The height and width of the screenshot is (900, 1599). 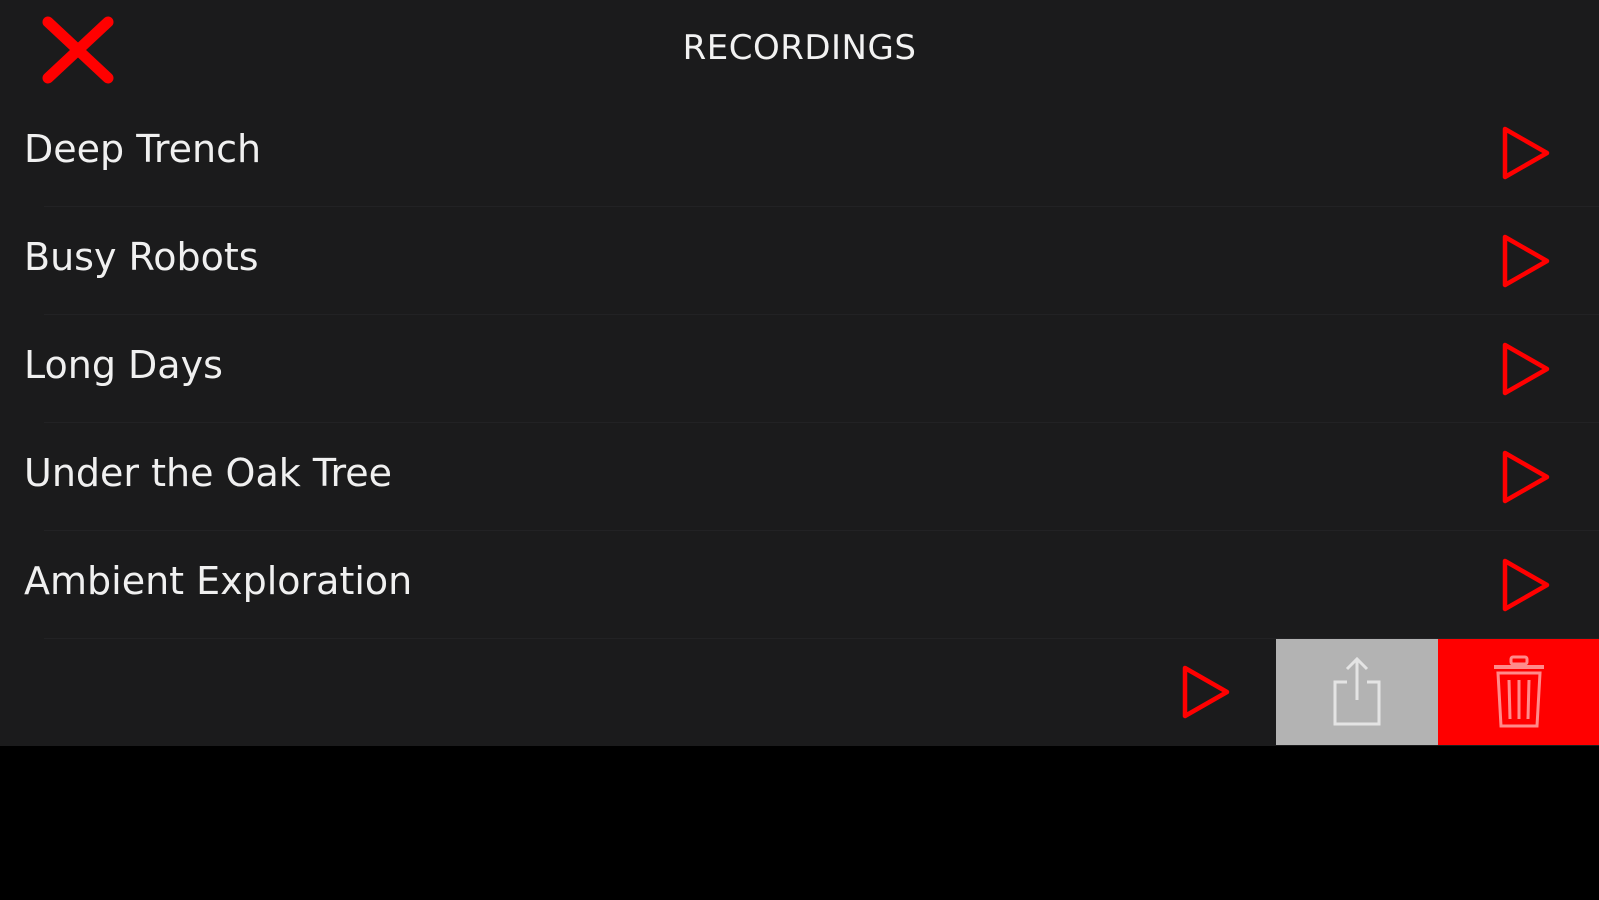 What do you see at coordinates (143, 149) in the screenshot?
I see `recording-title: Deep Trench` at bounding box center [143, 149].